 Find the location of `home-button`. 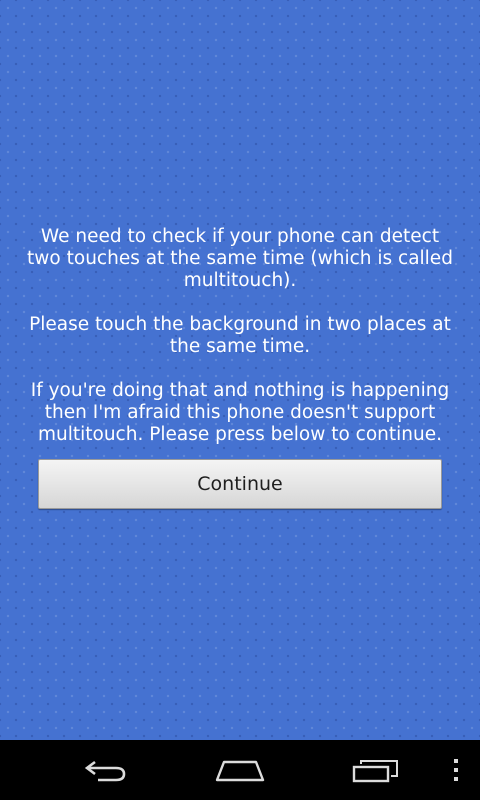

home-button is located at coordinates (240, 770).